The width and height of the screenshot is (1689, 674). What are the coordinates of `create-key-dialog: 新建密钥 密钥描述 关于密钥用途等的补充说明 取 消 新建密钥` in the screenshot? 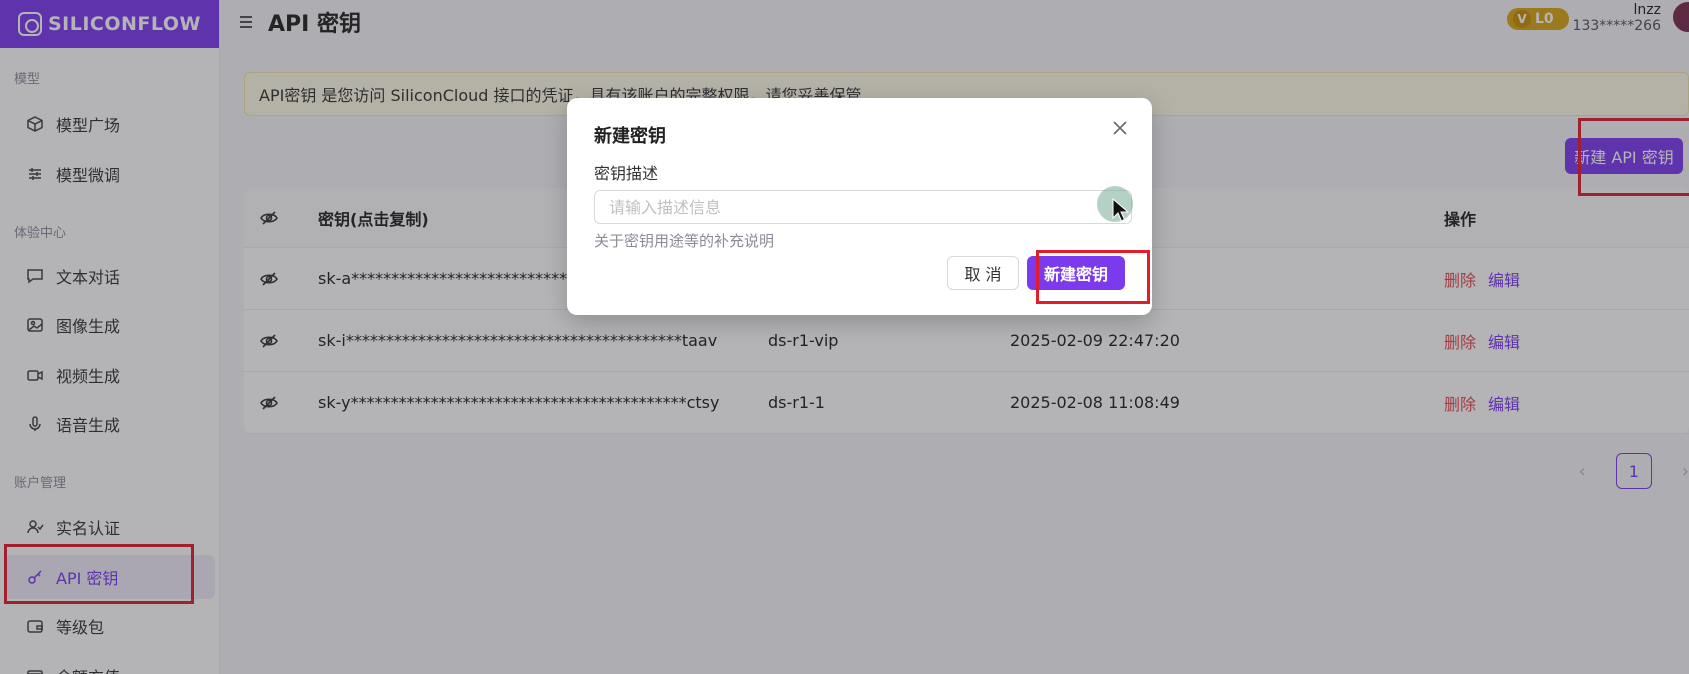 It's located at (859, 206).